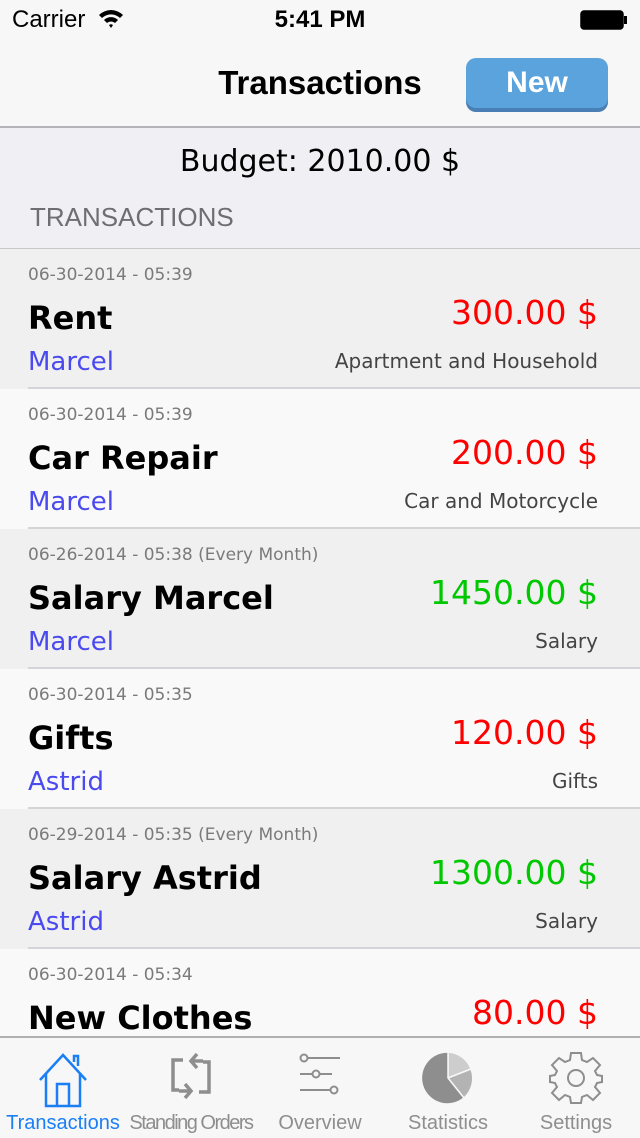 The width and height of the screenshot is (640, 1138). I want to click on transaction-date: 06-29-2014 - 05:35 (Every Month), so click(173, 835).